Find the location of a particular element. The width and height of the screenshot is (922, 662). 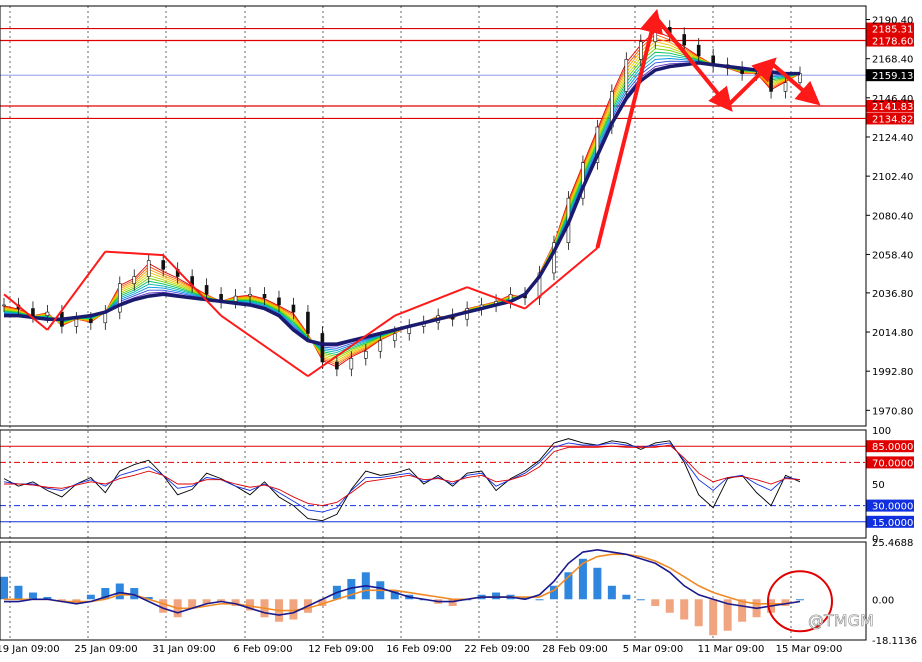

current-price-label: 2159.13 is located at coordinates (892, 76).